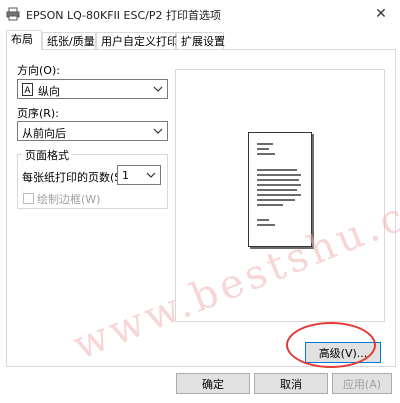  I want to click on tab-custom-paper: 用户自定义打印纸, so click(142, 40).